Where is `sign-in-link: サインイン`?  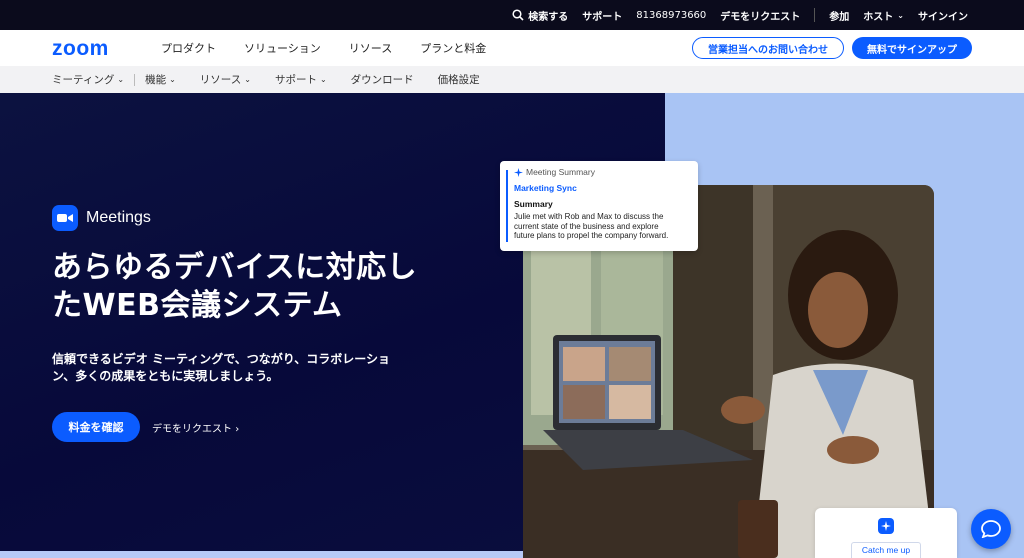
sign-in-link: サインイン is located at coordinates (943, 15).